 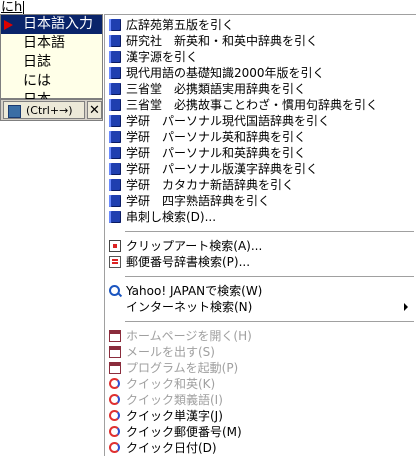 What do you see at coordinates (260, 352) in the screenshot?
I see `menu-item: メールを出す(S)` at bounding box center [260, 352].